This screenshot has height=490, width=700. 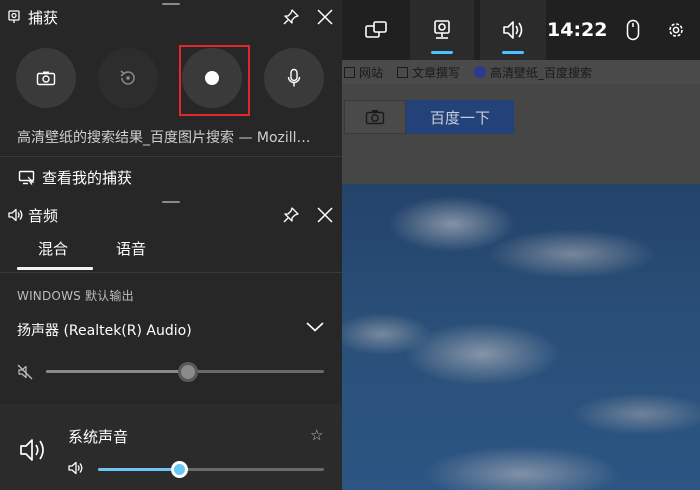 I want to click on bookmarks-bar: 网站 文章撰写 高清壁纸_百度搜索, so click(x=521, y=72).